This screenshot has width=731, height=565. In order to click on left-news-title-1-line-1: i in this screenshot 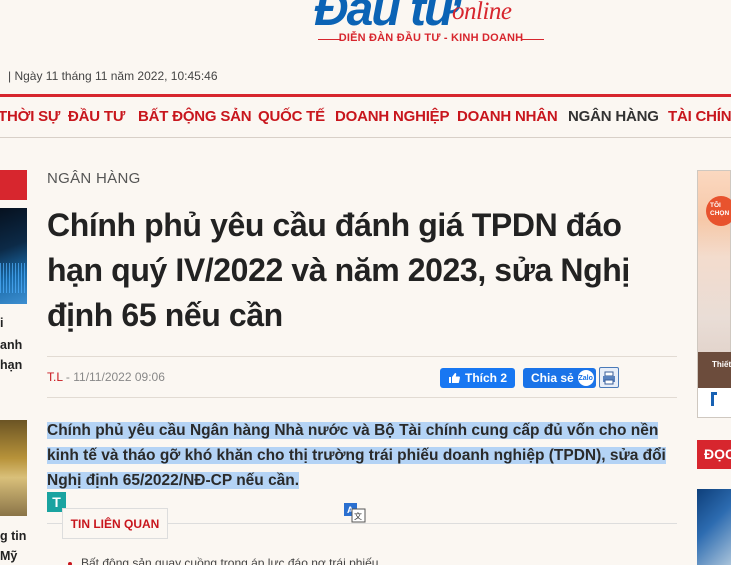, I will do `click(1, 323)`.